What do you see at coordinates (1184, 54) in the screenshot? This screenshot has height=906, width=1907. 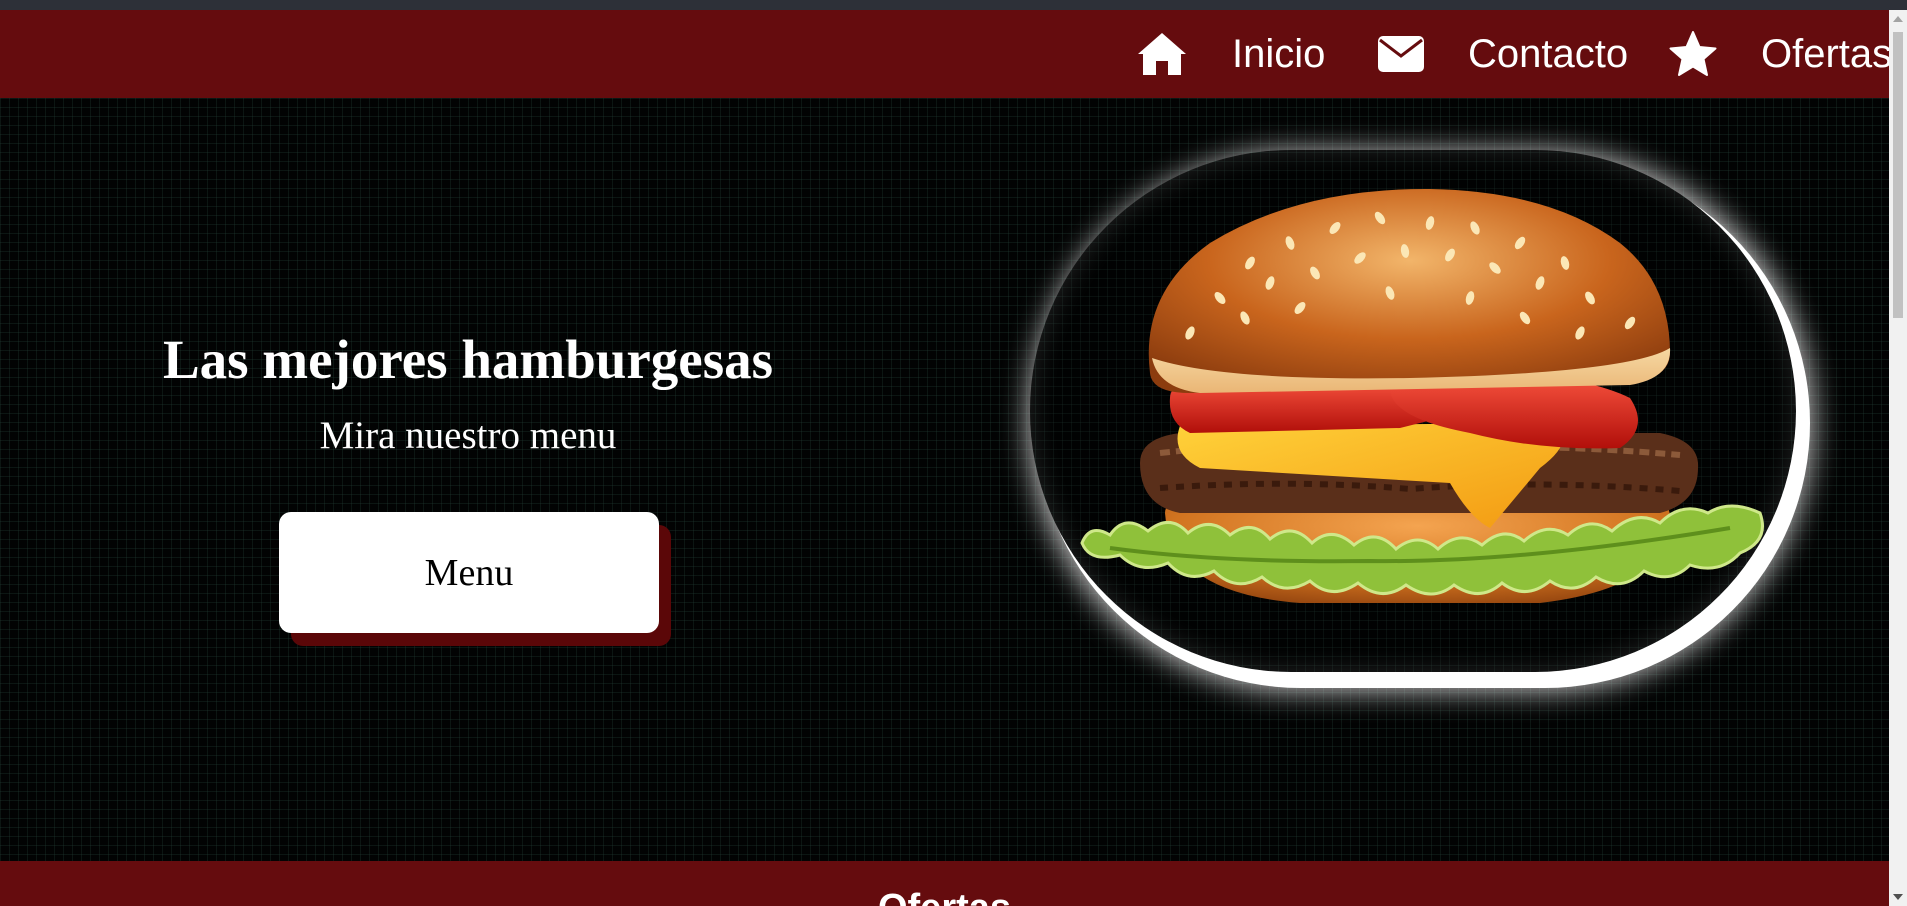 I see `home-icon` at bounding box center [1184, 54].